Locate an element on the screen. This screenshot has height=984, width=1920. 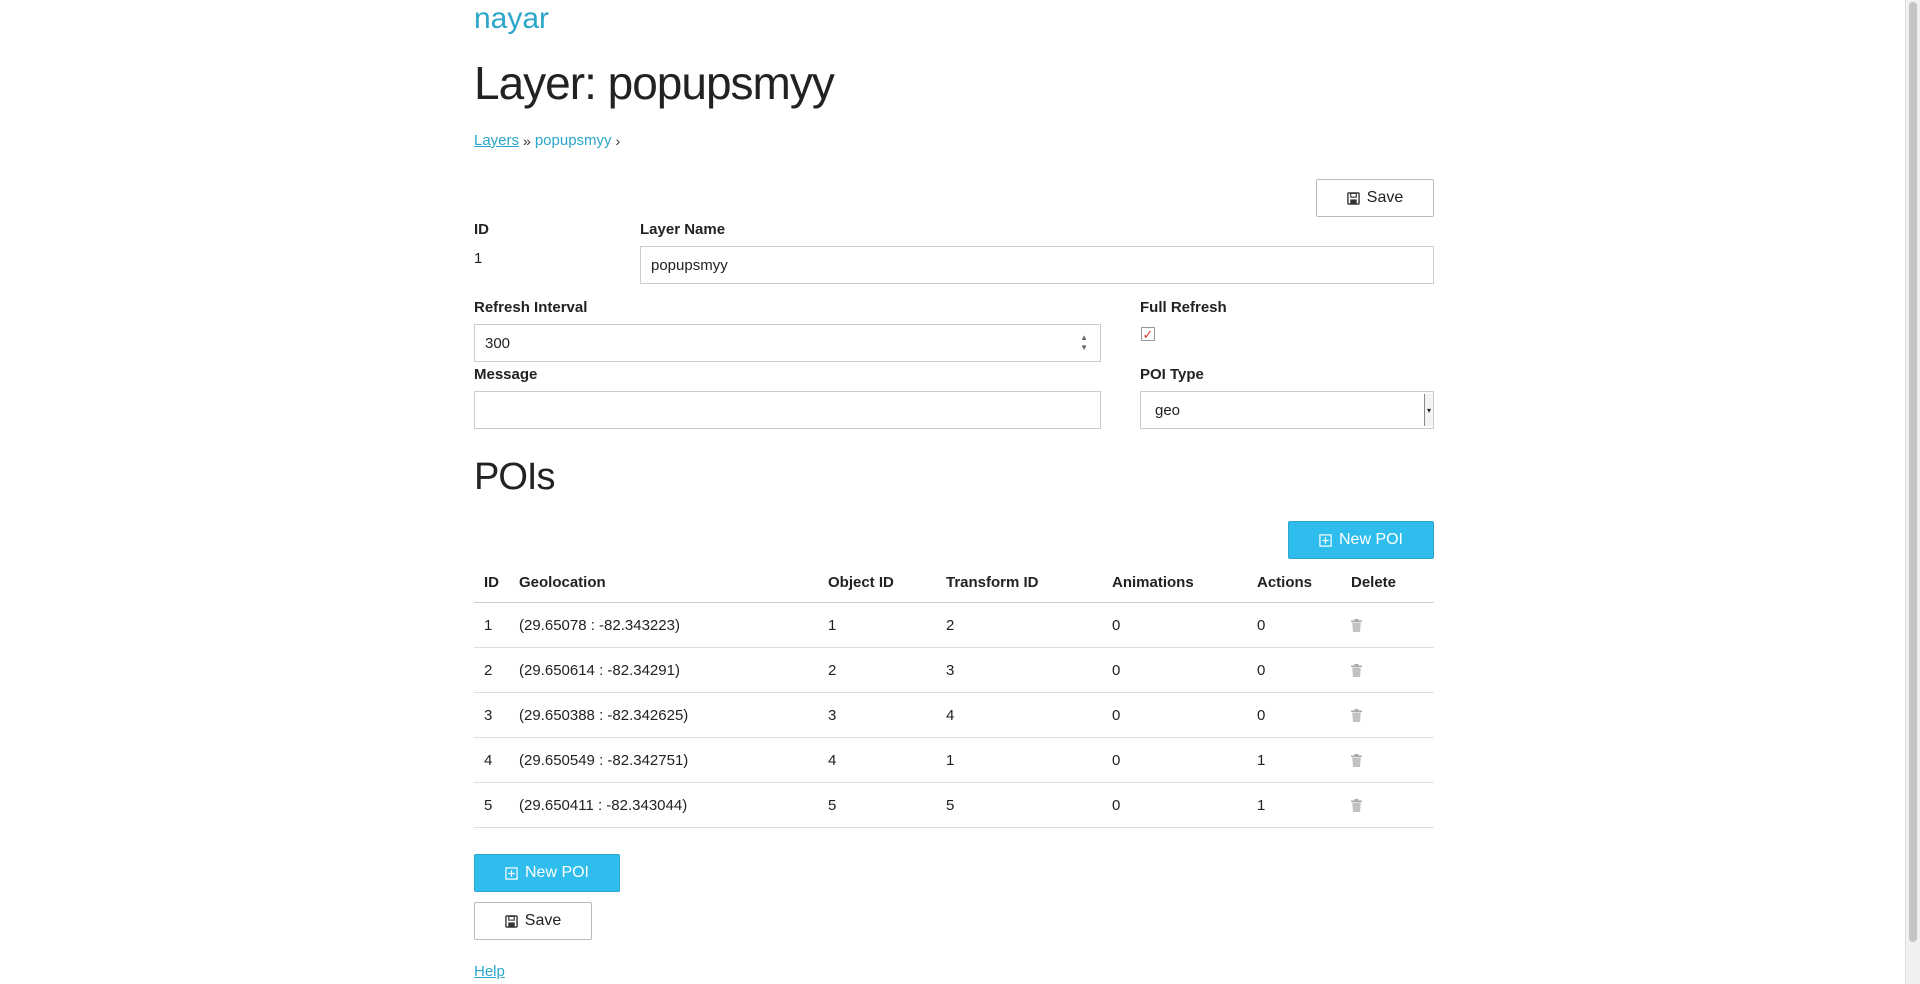
refresh-interval-value: 300 is located at coordinates (498, 343).